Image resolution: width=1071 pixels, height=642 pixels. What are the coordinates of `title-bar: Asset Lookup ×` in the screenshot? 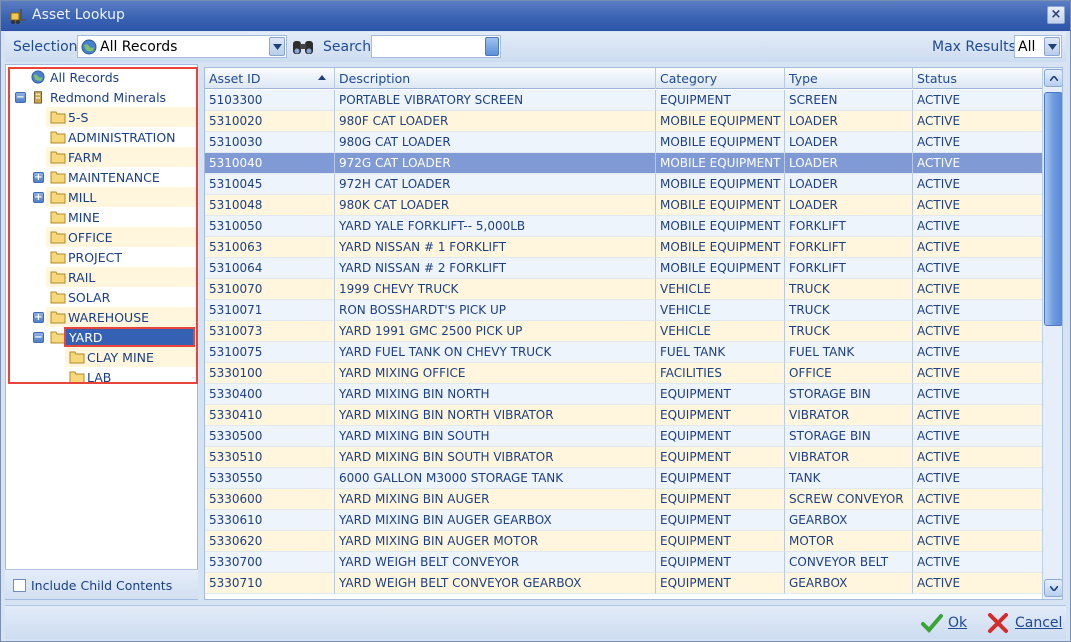 It's located at (535, 16).